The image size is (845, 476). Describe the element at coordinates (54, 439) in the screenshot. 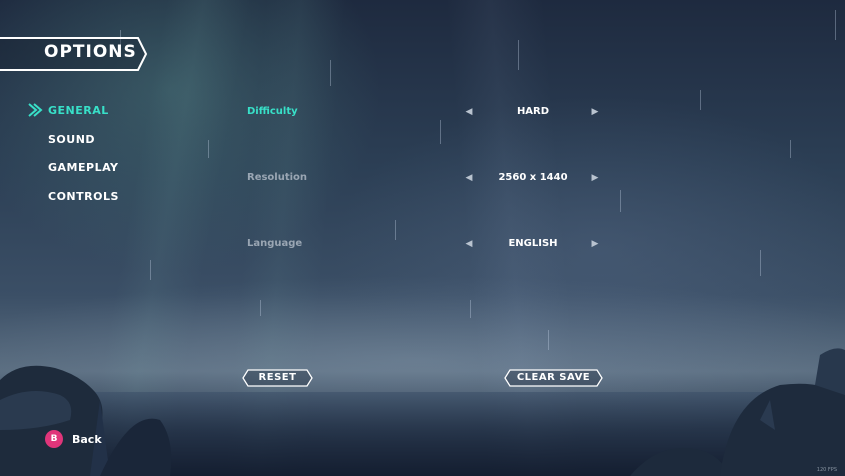

I see `b-button-icon: B` at that location.